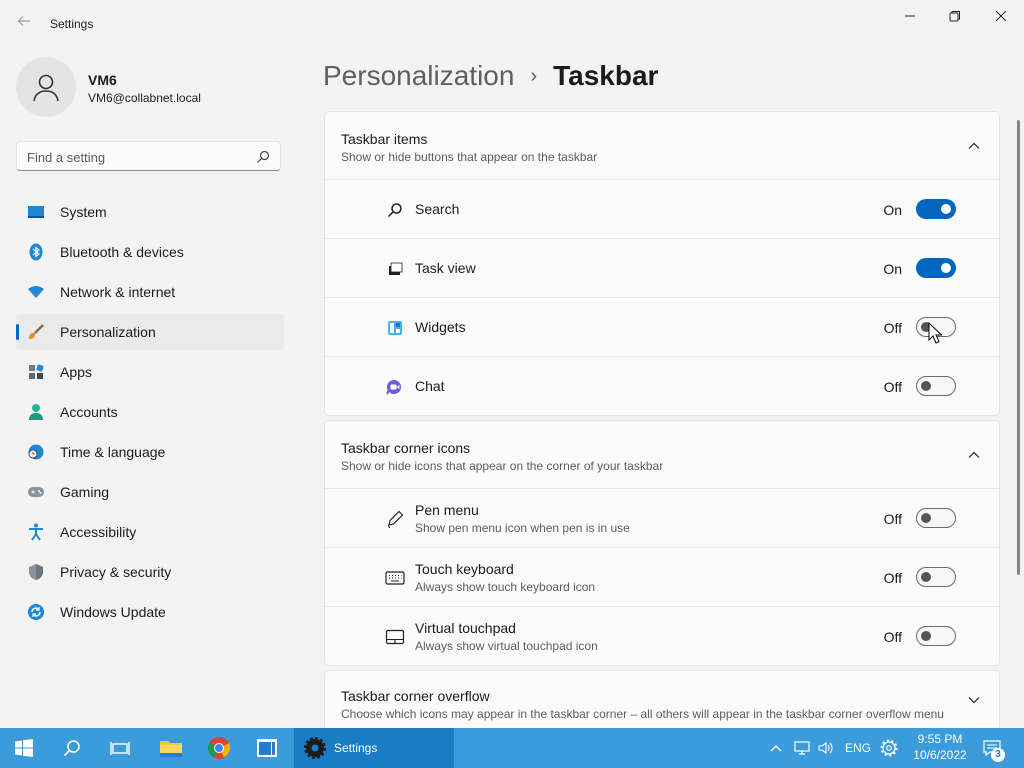  Describe the element at coordinates (150, 612) in the screenshot. I see `sidebar-item-windows-update: Windows Update` at that location.